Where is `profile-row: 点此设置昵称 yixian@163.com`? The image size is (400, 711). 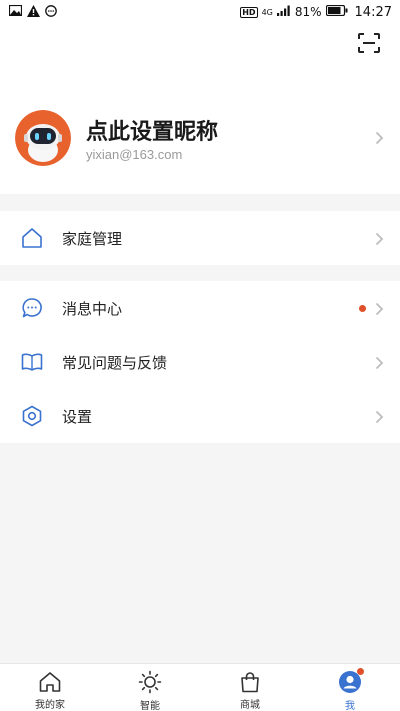 profile-row: 点此设置昵称 yixian@163.com is located at coordinates (200, 140).